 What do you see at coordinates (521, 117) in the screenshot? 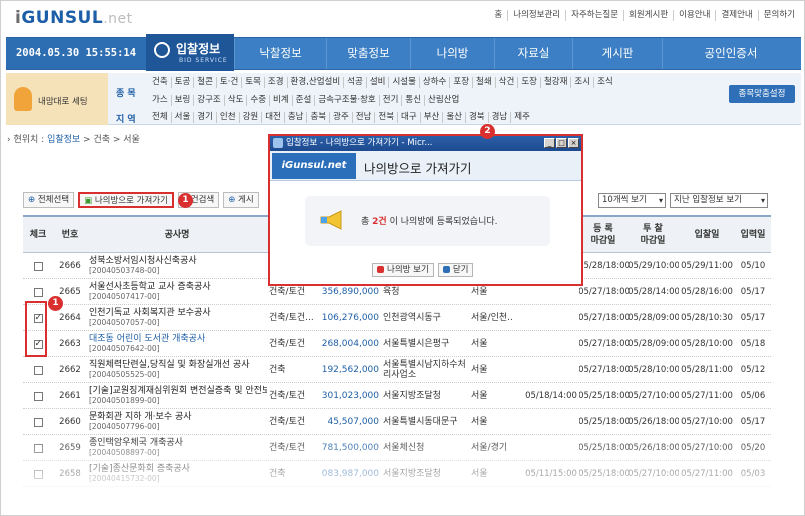
I see `region-item: 제주` at bounding box center [521, 117].